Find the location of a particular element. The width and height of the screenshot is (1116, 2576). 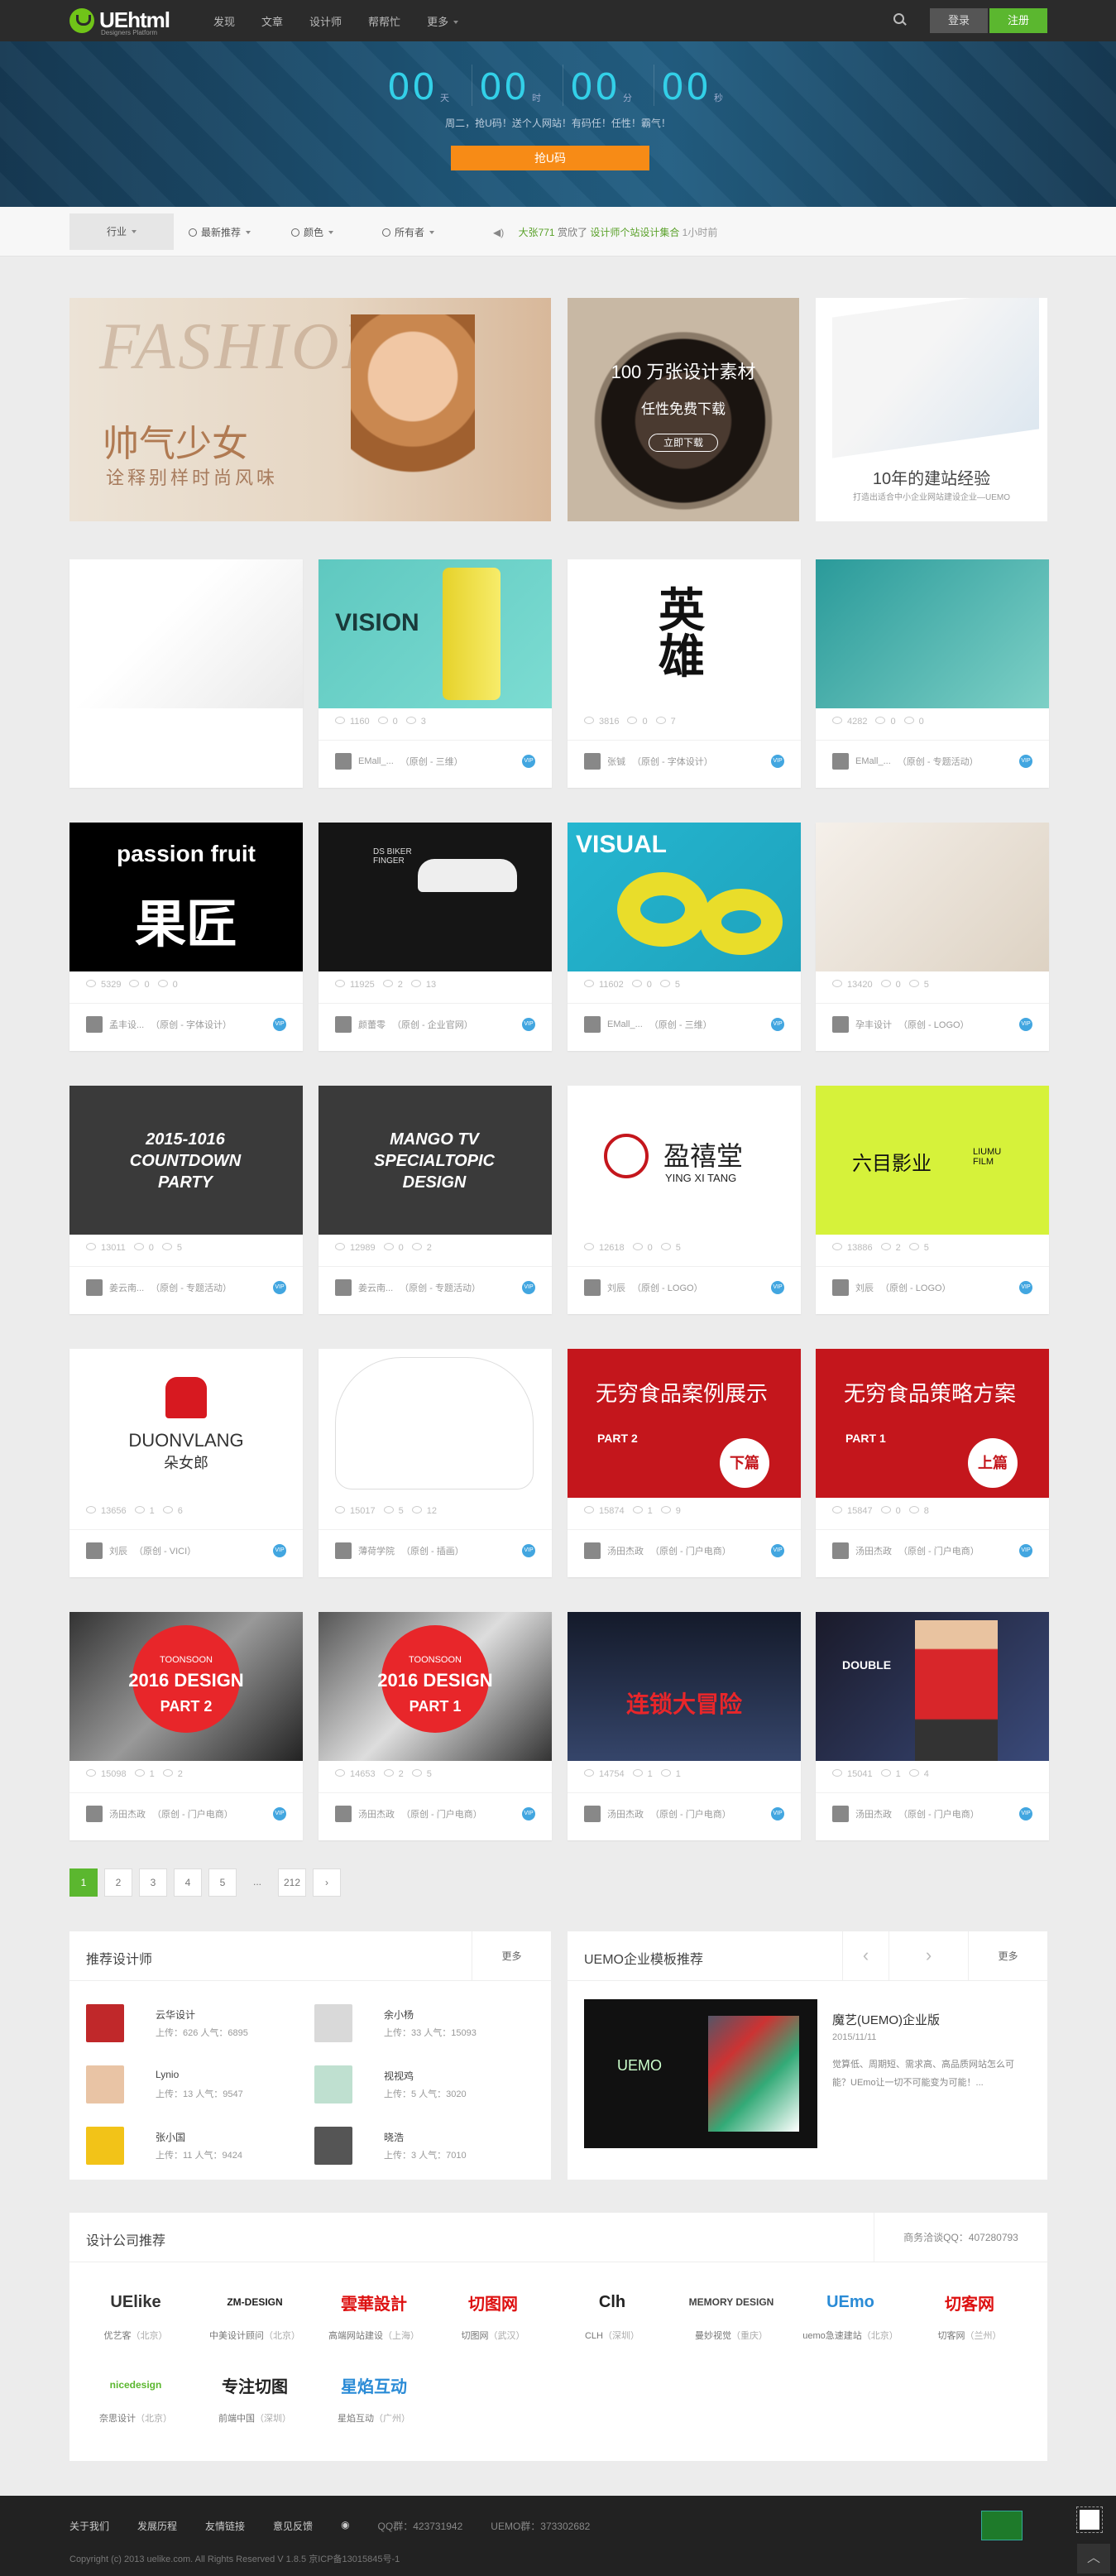

company-logo: 切客网 is located at coordinates (970, 2302).